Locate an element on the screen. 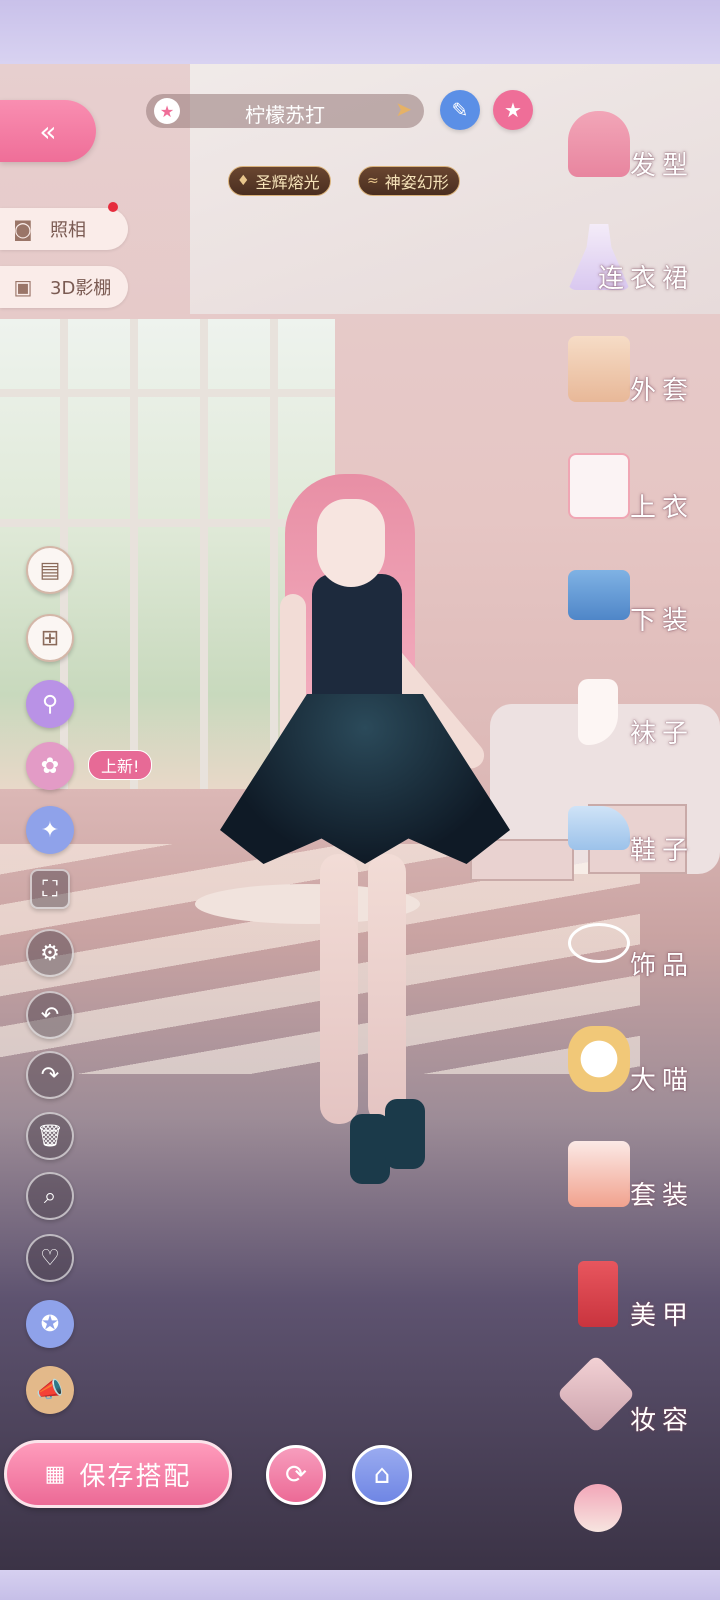  category-accessories: 饰品 is located at coordinates (629, 955).